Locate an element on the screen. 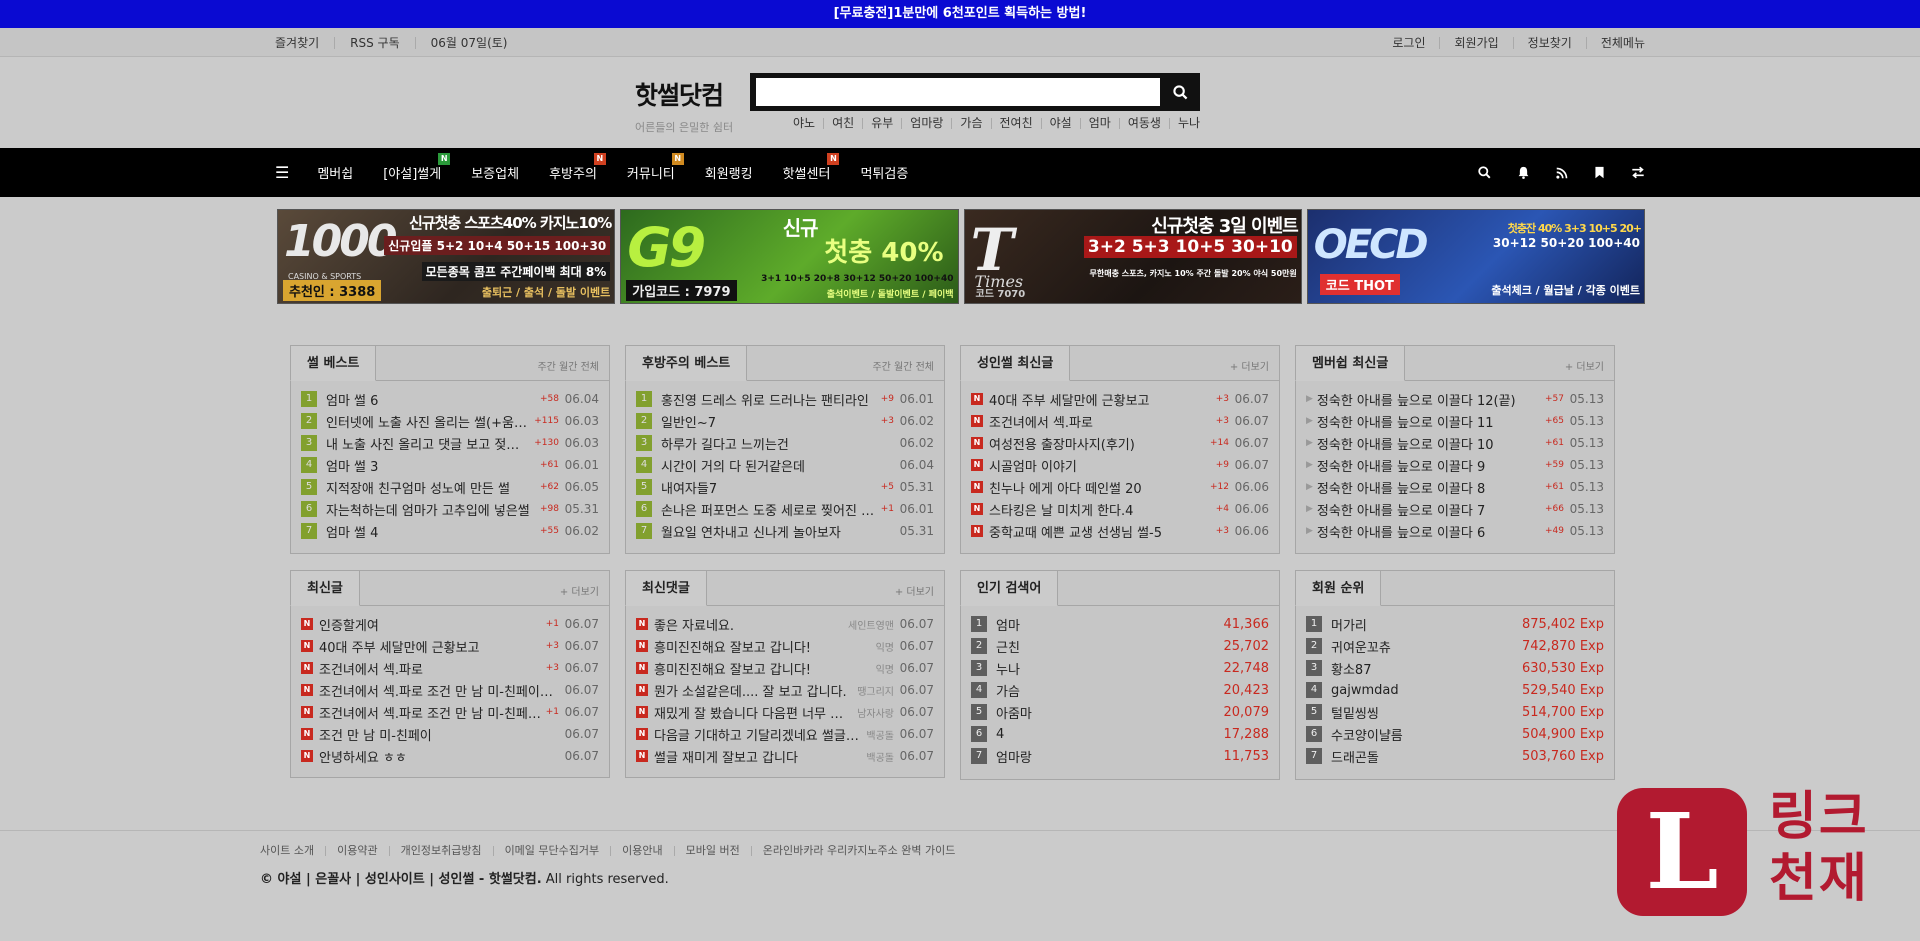 Image resolution: width=1920 pixels, height=941 pixels. list-item: N 썰글 재미게 잘보고 갑니다 백공돌 06.07 is located at coordinates (785, 756).